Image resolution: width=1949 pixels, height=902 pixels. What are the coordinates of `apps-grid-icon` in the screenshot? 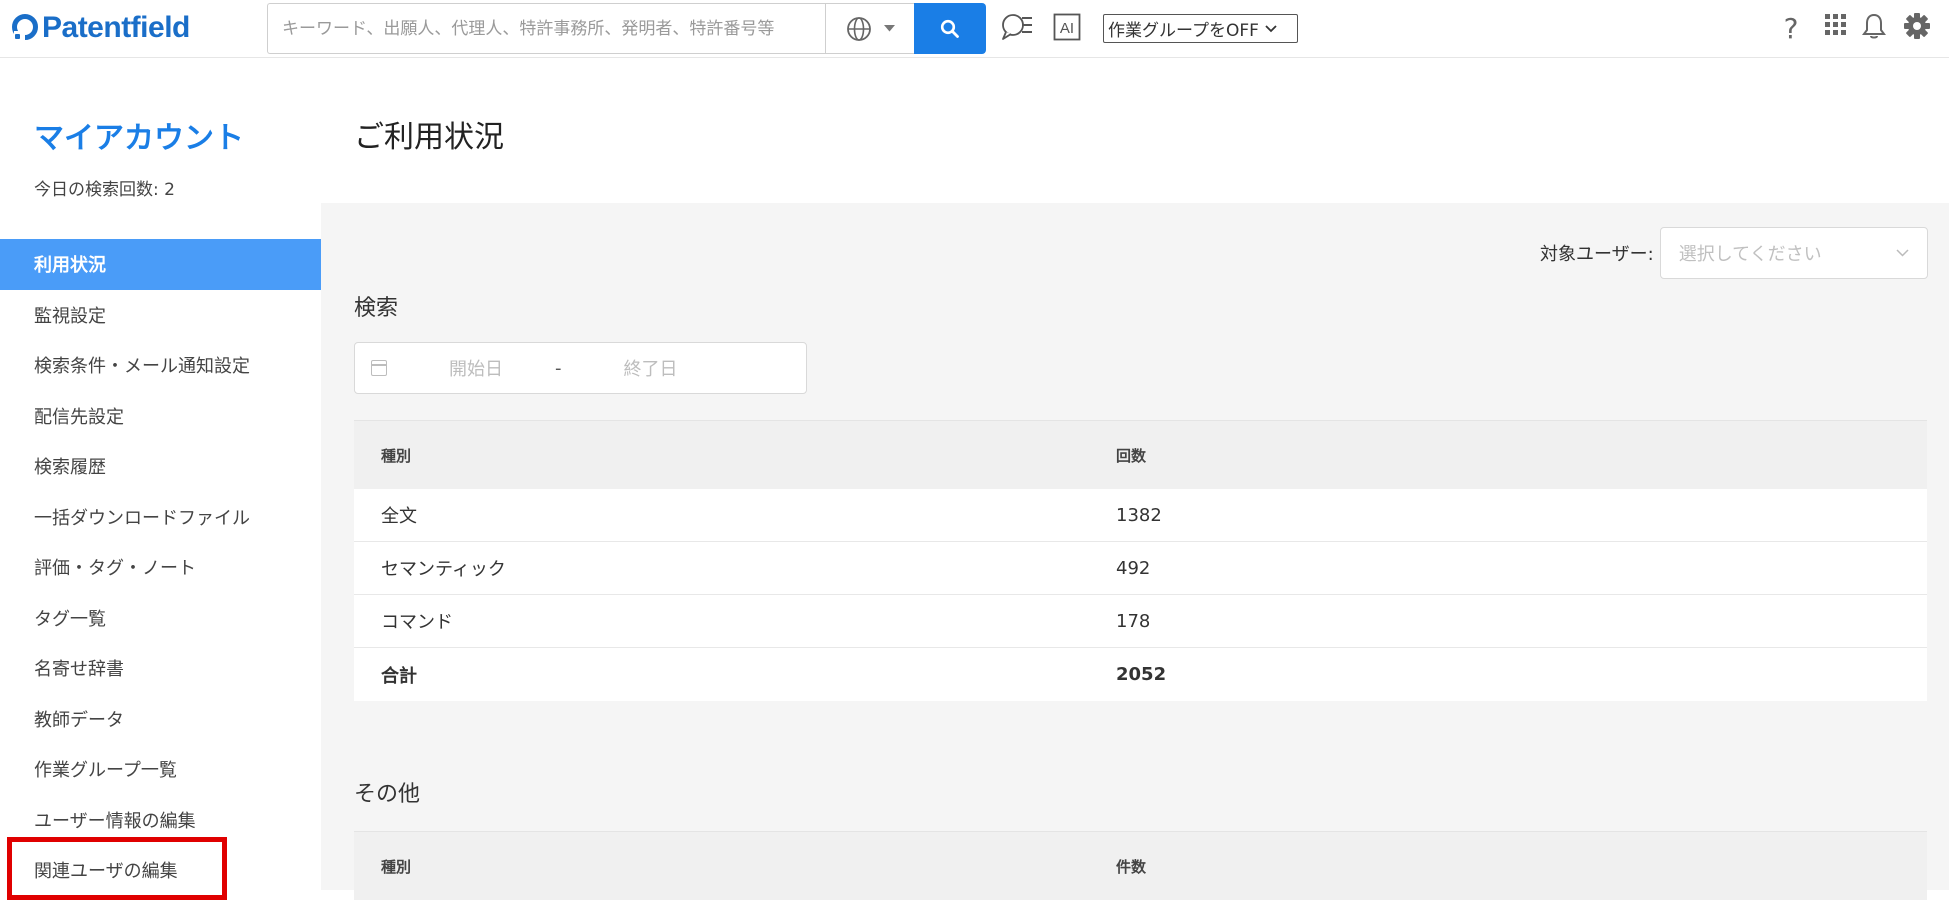 It's located at (1835, 24).